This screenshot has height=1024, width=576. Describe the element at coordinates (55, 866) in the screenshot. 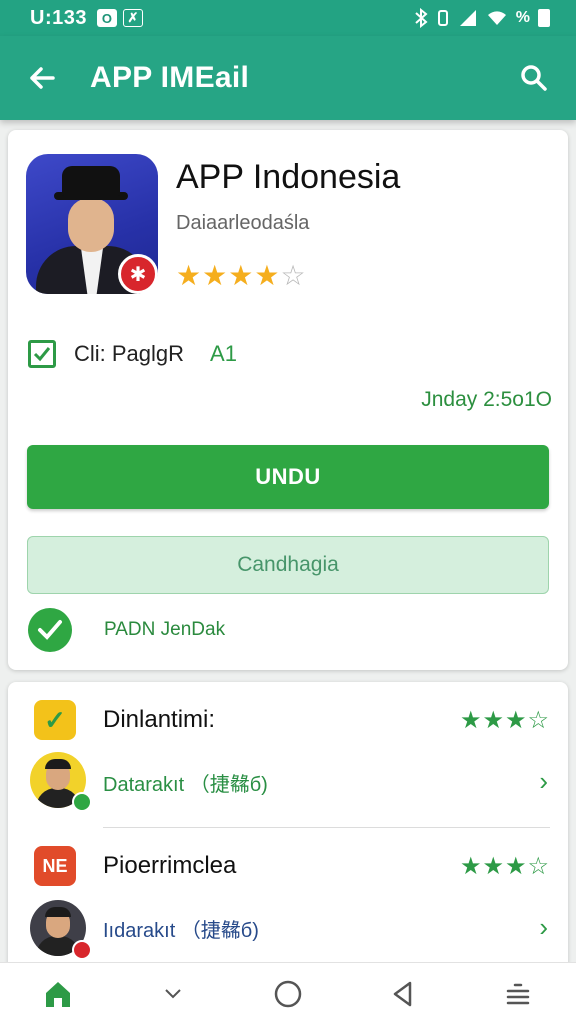

I see `app-icon: NE` at that location.